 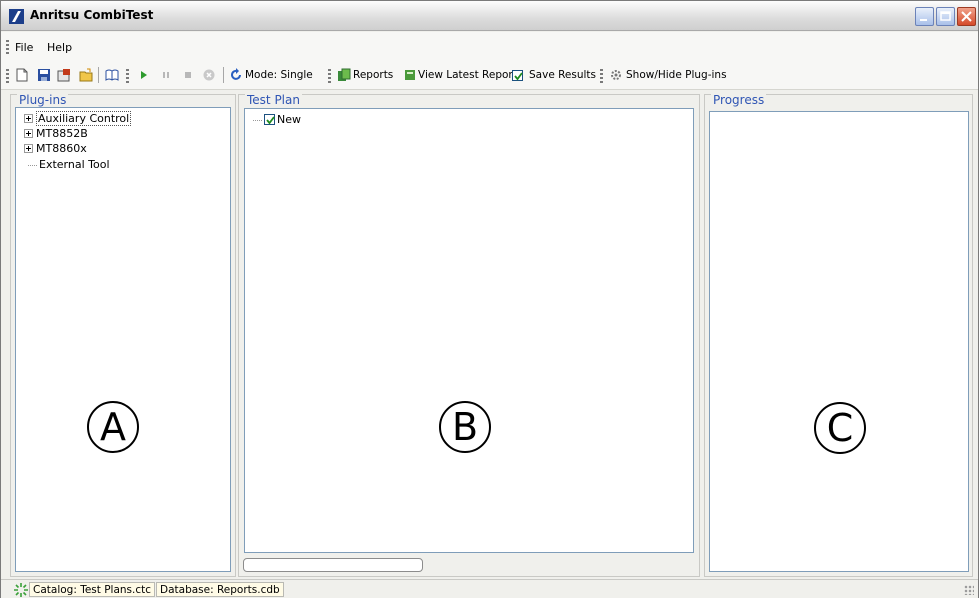 I want to click on marker-a: A, so click(x=113, y=427).